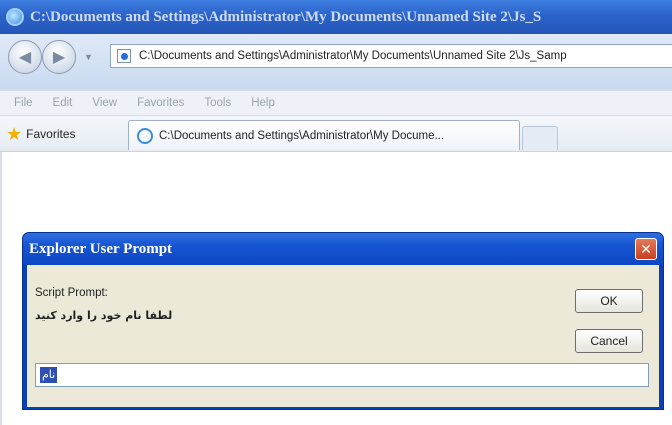 Image resolution: width=672 pixels, height=425 pixels. What do you see at coordinates (145, 135) in the screenshot?
I see `ie-tab-icon` at bounding box center [145, 135].